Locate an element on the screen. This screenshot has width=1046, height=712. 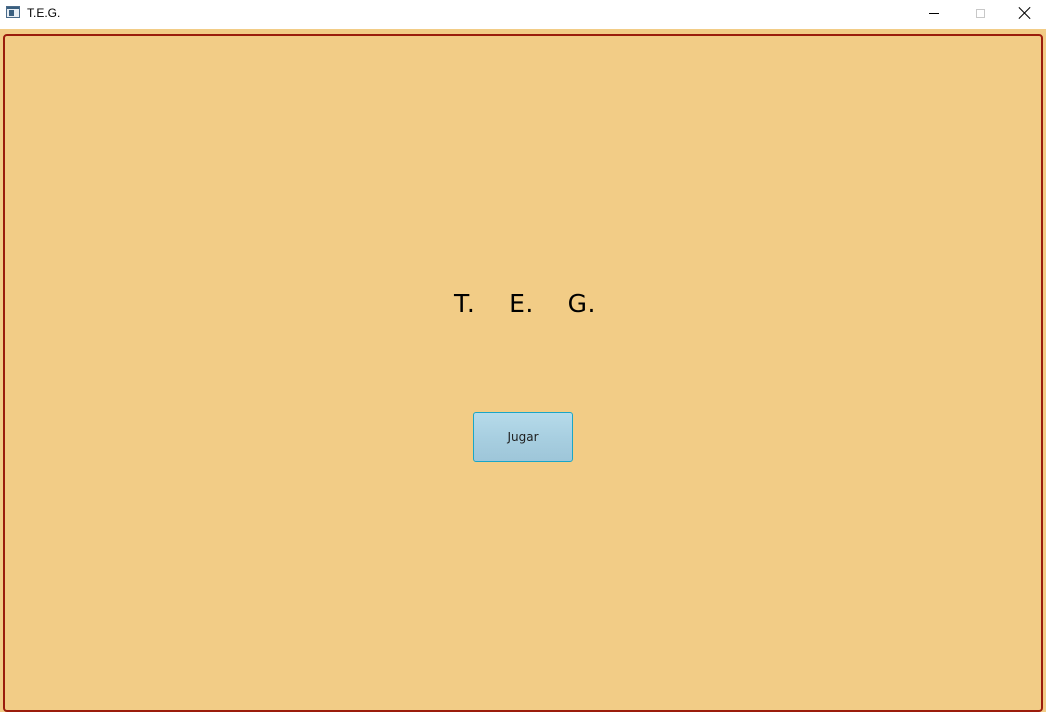
minimize-button is located at coordinates (934, 13).